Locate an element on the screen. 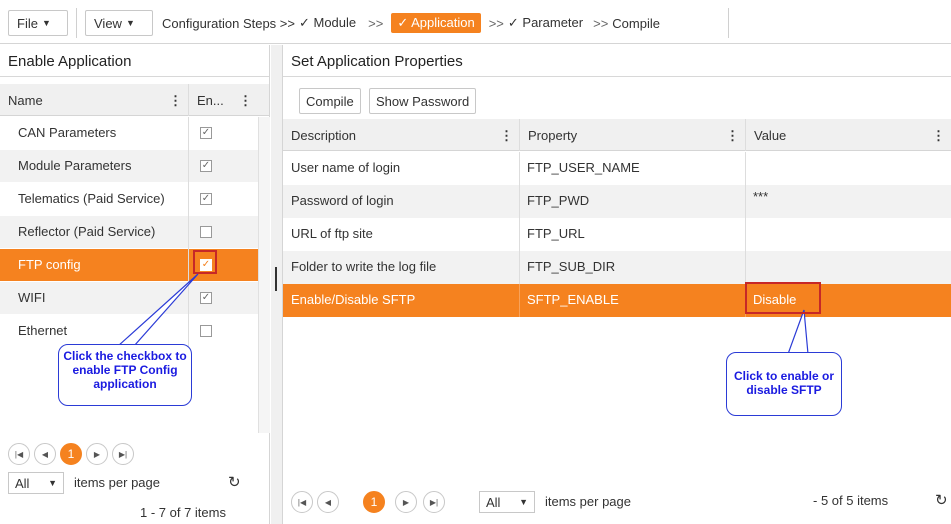 Image resolution: width=951 pixels, height=524 pixels. cell-property: FTP_USER_NAME is located at coordinates (583, 167).